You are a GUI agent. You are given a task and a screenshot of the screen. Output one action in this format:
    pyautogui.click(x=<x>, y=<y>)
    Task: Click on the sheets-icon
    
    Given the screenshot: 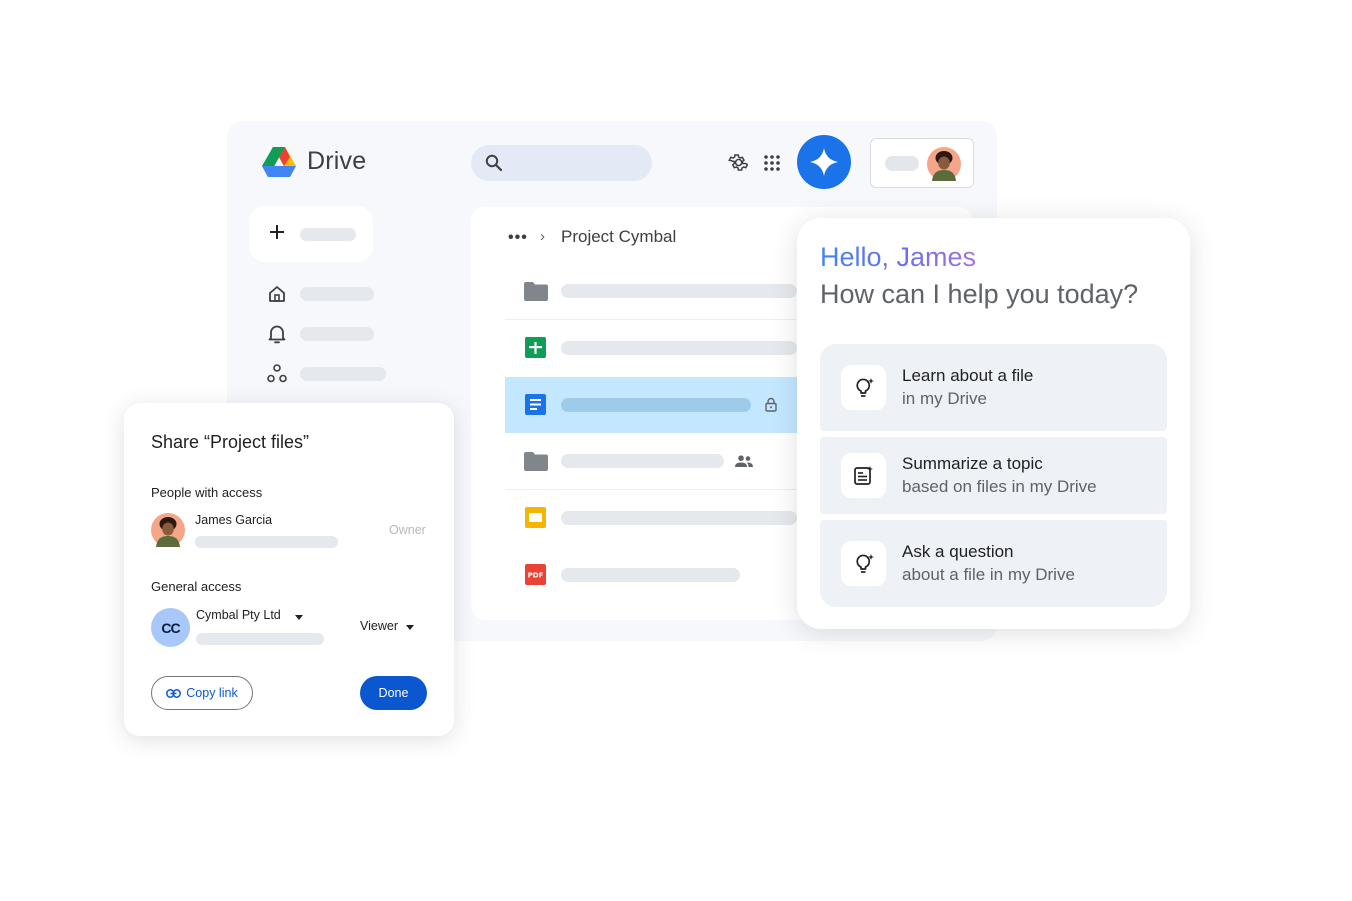 What is the action you would take?
    pyautogui.click(x=535, y=347)
    